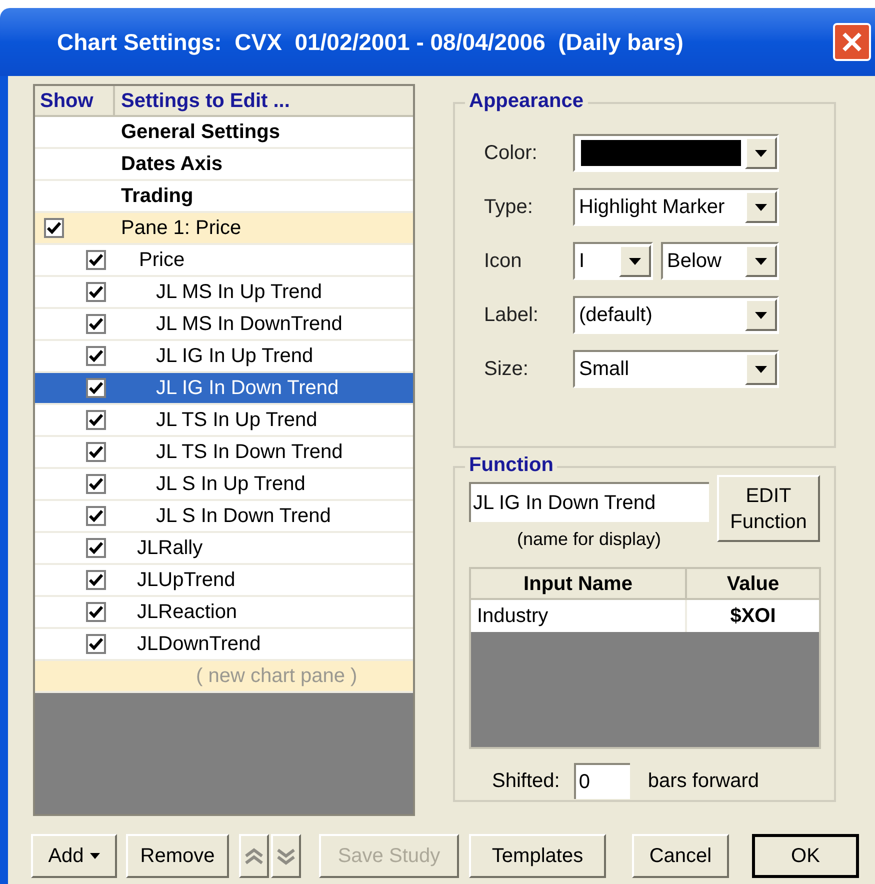 Image resolution: width=875 pixels, height=884 pixels. What do you see at coordinates (170, 548) in the screenshot?
I see `row-label: JLRally` at bounding box center [170, 548].